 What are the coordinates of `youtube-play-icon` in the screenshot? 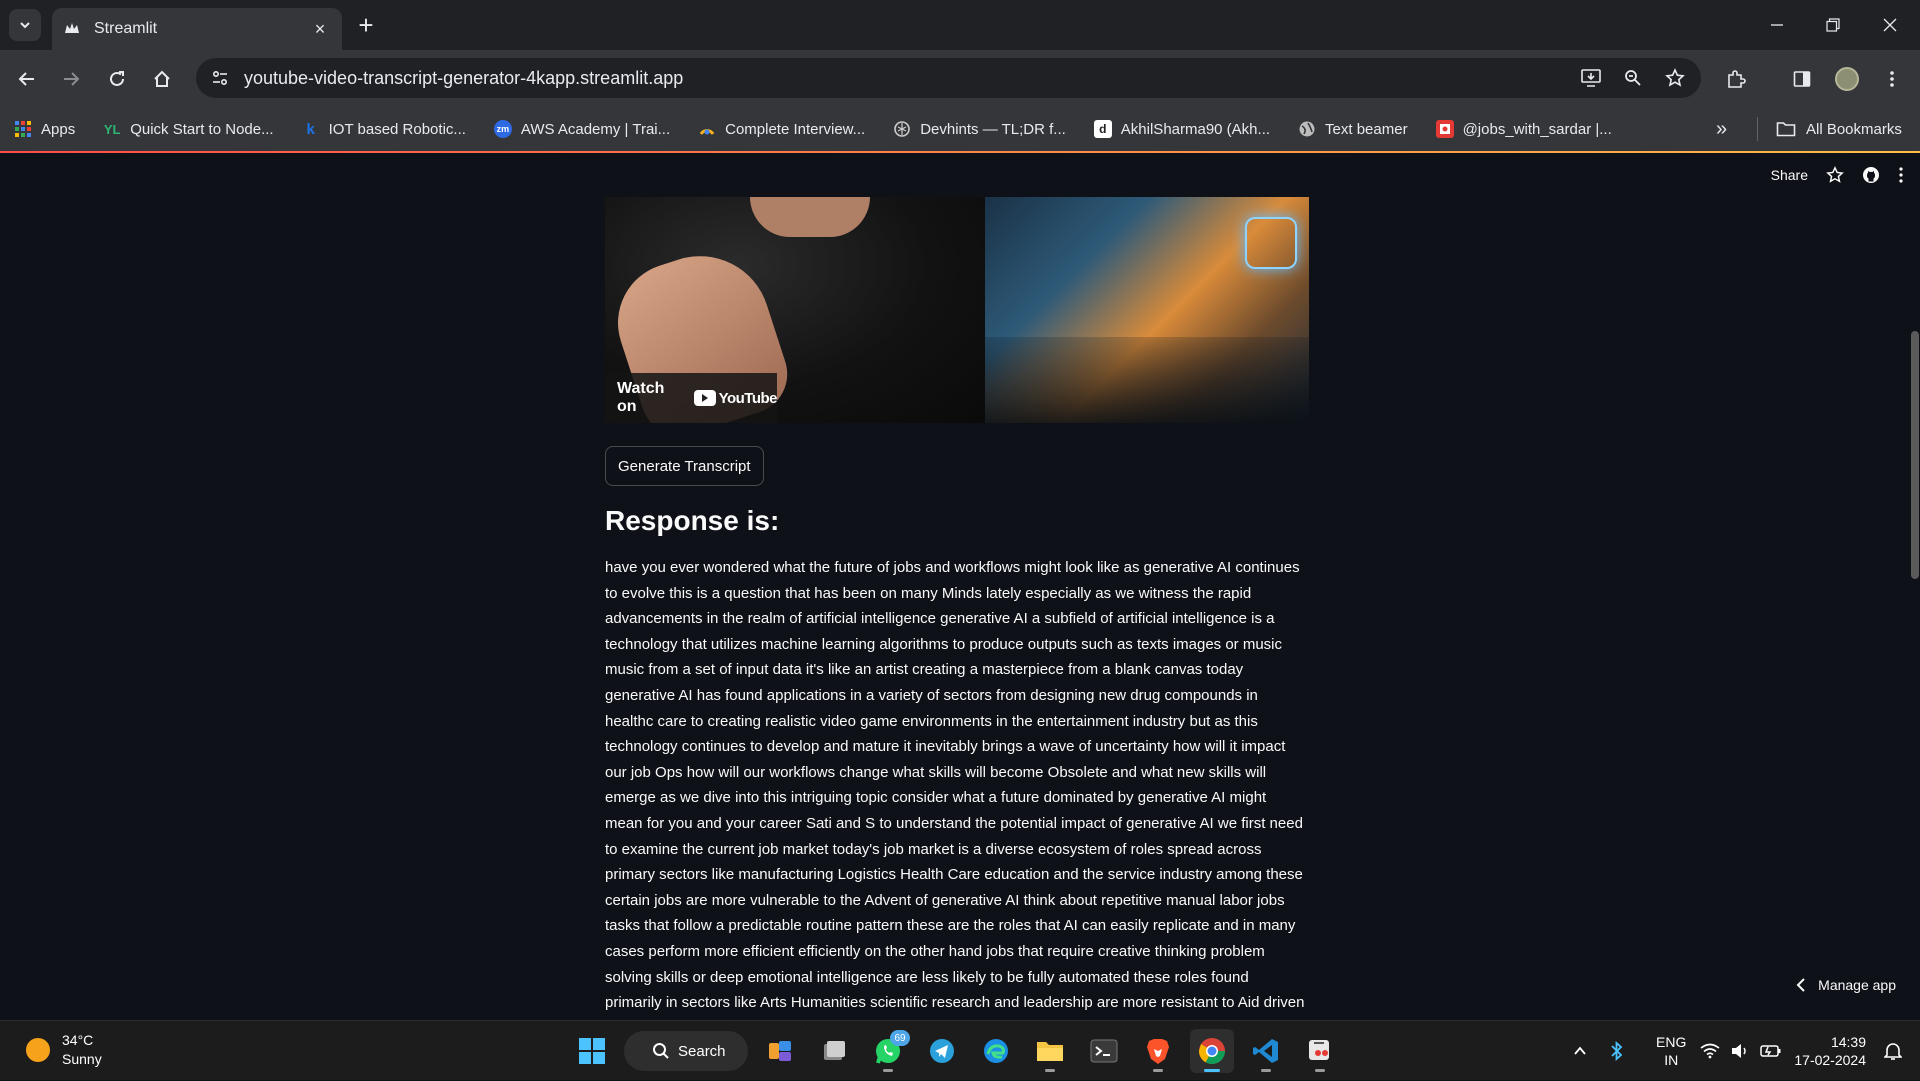 It's located at (704, 398).